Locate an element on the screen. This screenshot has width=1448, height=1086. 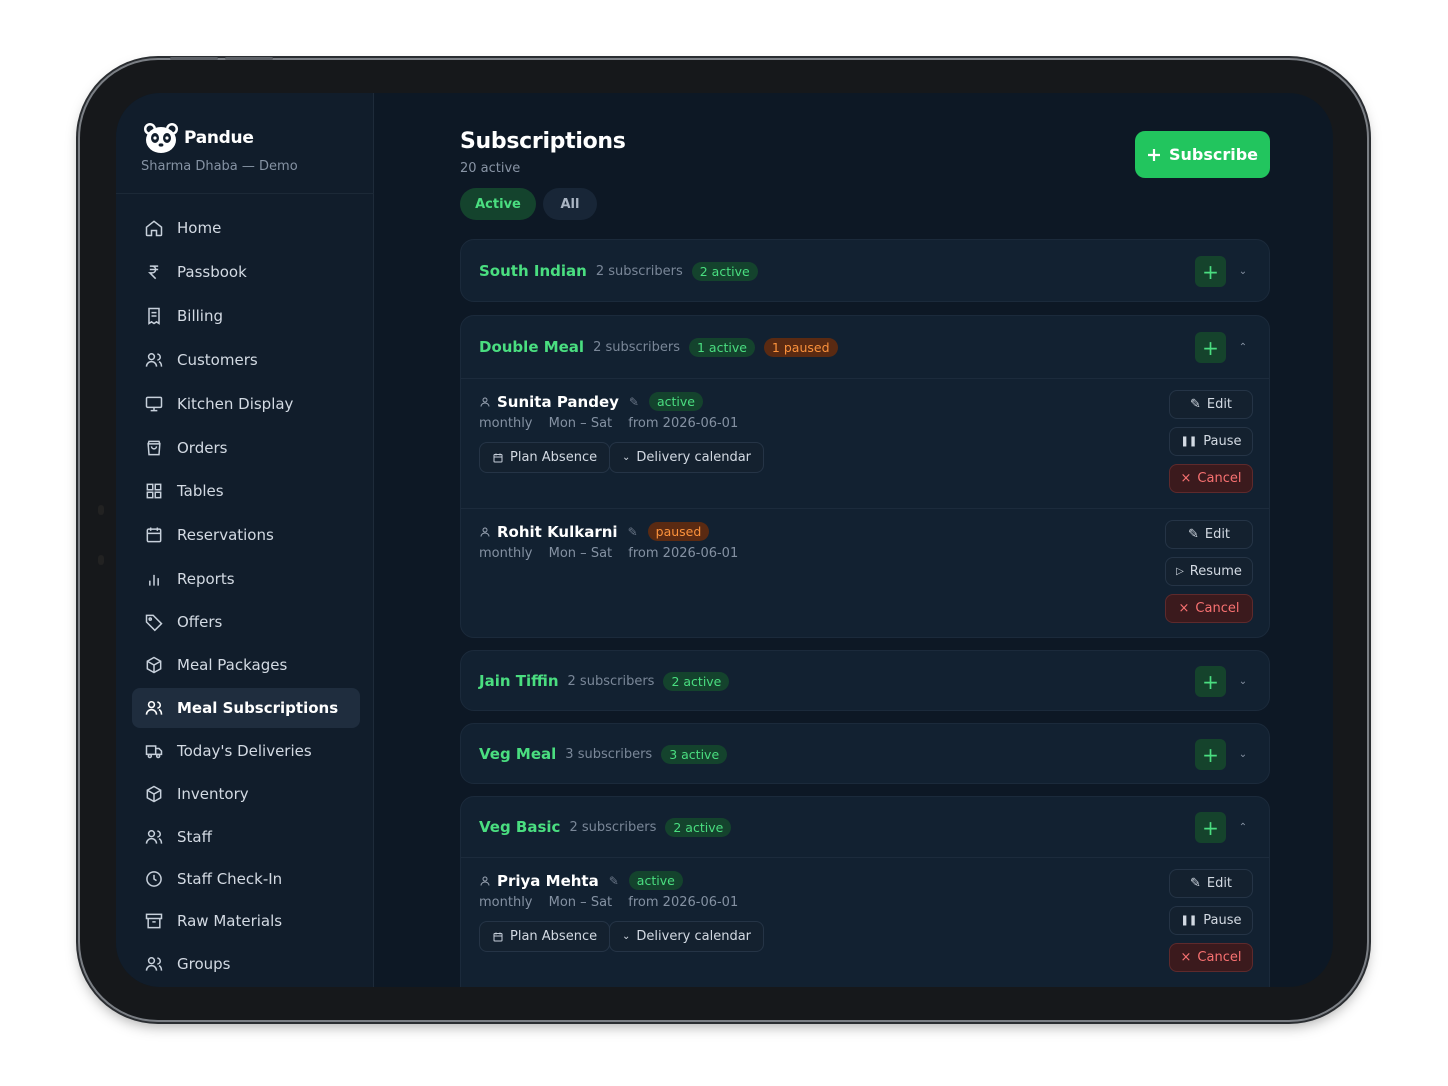
sidebar-item-home: Home is located at coordinates (246, 228).